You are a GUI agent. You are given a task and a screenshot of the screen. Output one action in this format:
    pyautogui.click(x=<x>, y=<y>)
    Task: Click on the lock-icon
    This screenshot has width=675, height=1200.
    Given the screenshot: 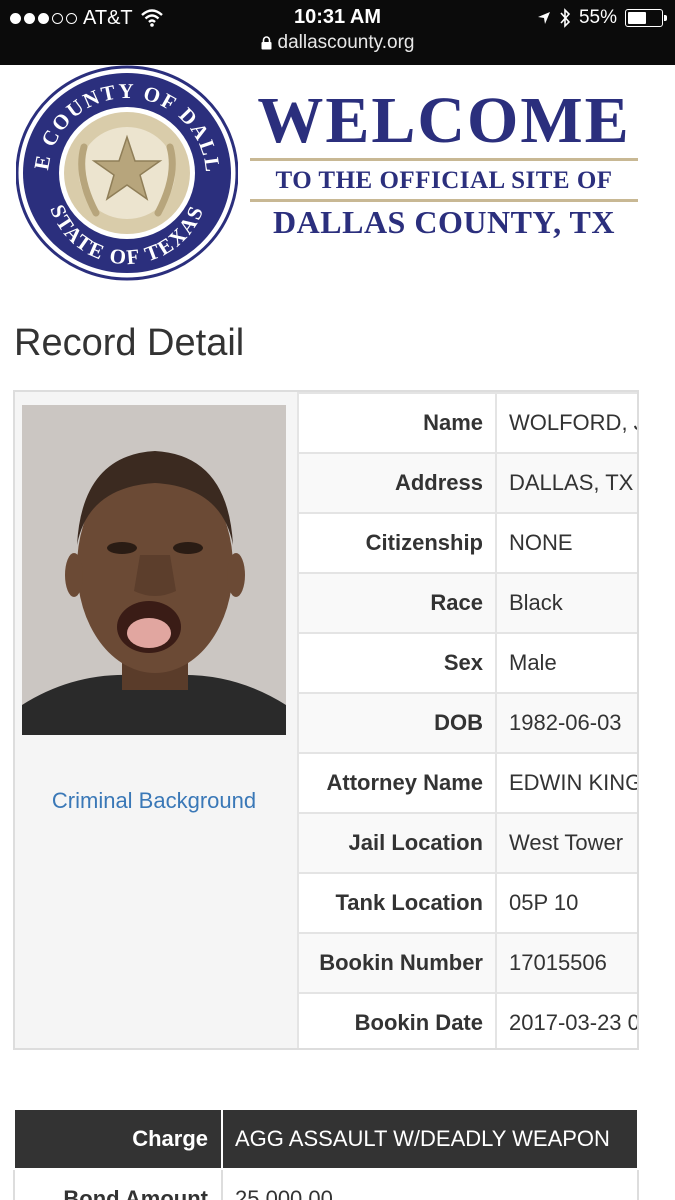 What is the action you would take?
    pyautogui.click(x=266, y=43)
    